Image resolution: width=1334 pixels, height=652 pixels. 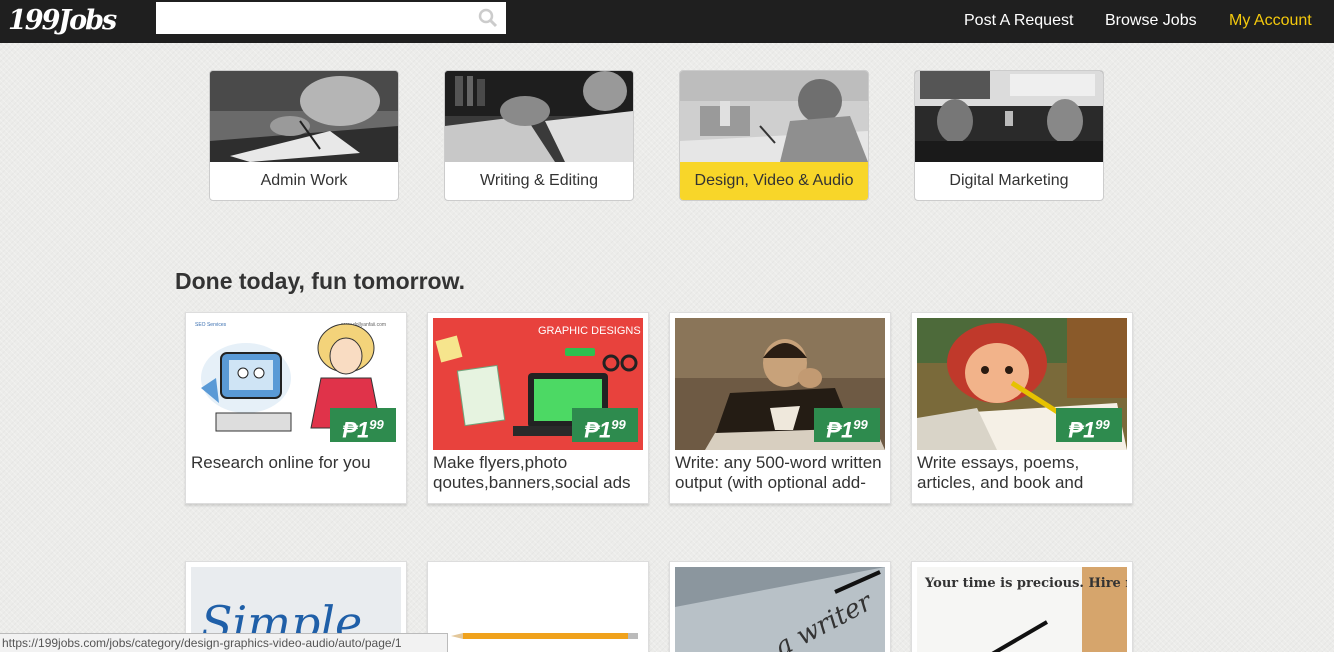 What do you see at coordinates (538, 609) in the screenshot?
I see `job-thumbnail` at bounding box center [538, 609].